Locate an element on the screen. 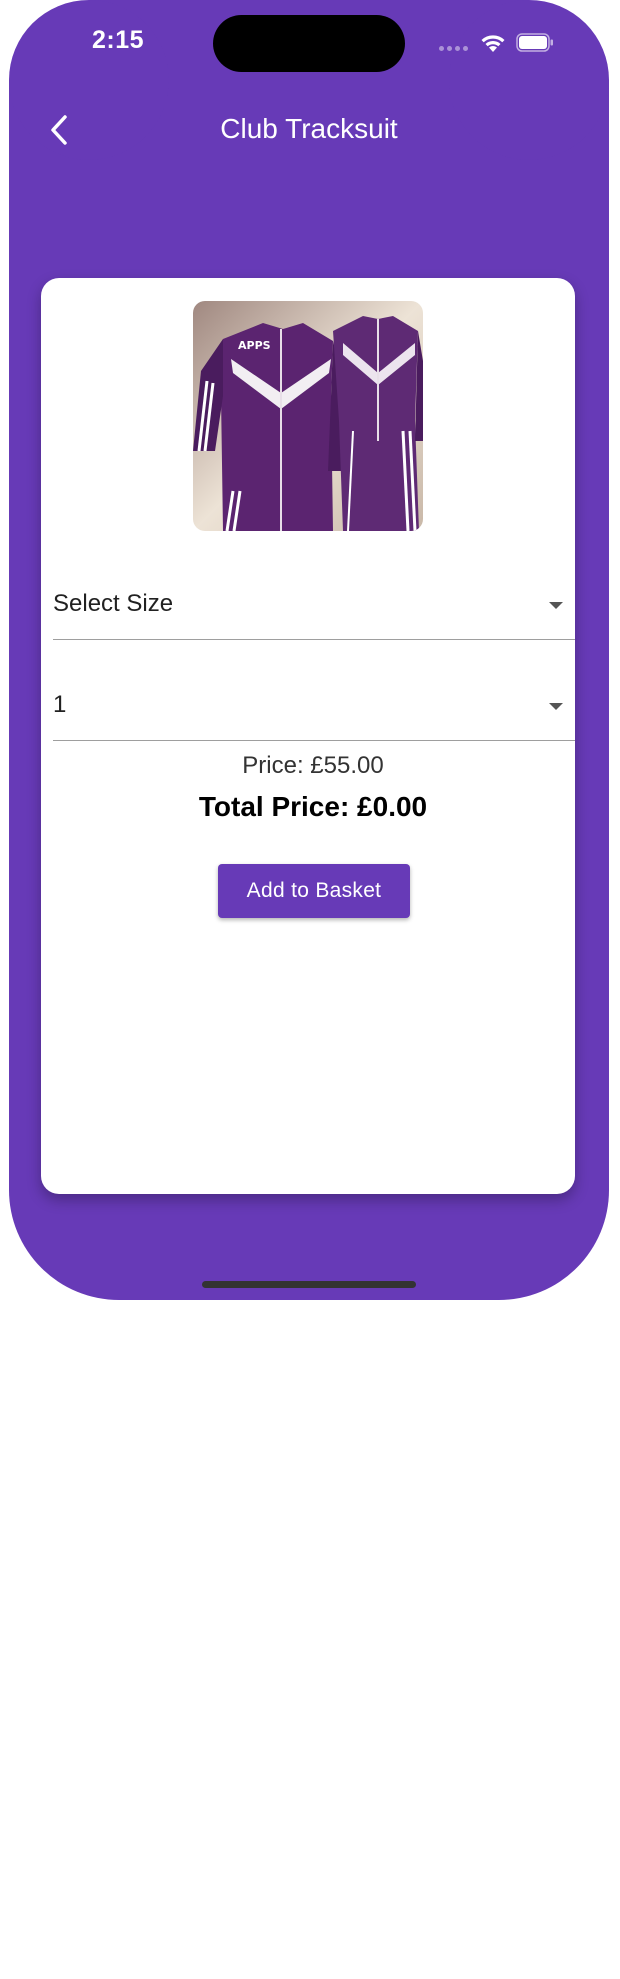 The width and height of the screenshot is (620, 1979). dynamic-island is located at coordinates (309, 43).